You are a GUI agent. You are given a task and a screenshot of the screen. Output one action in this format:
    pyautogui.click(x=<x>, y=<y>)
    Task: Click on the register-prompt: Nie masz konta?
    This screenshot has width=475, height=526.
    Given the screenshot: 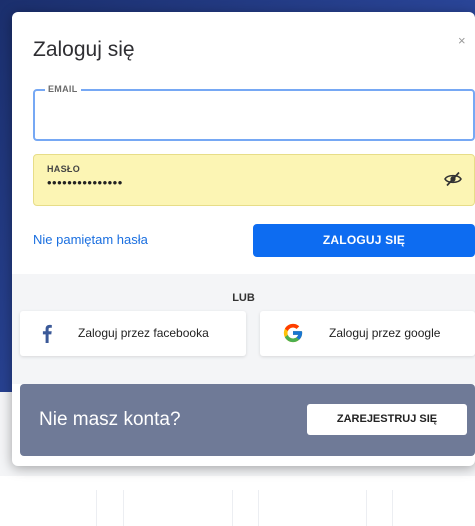 What is the action you would take?
    pyautogui.click(x=110, y=419)
    